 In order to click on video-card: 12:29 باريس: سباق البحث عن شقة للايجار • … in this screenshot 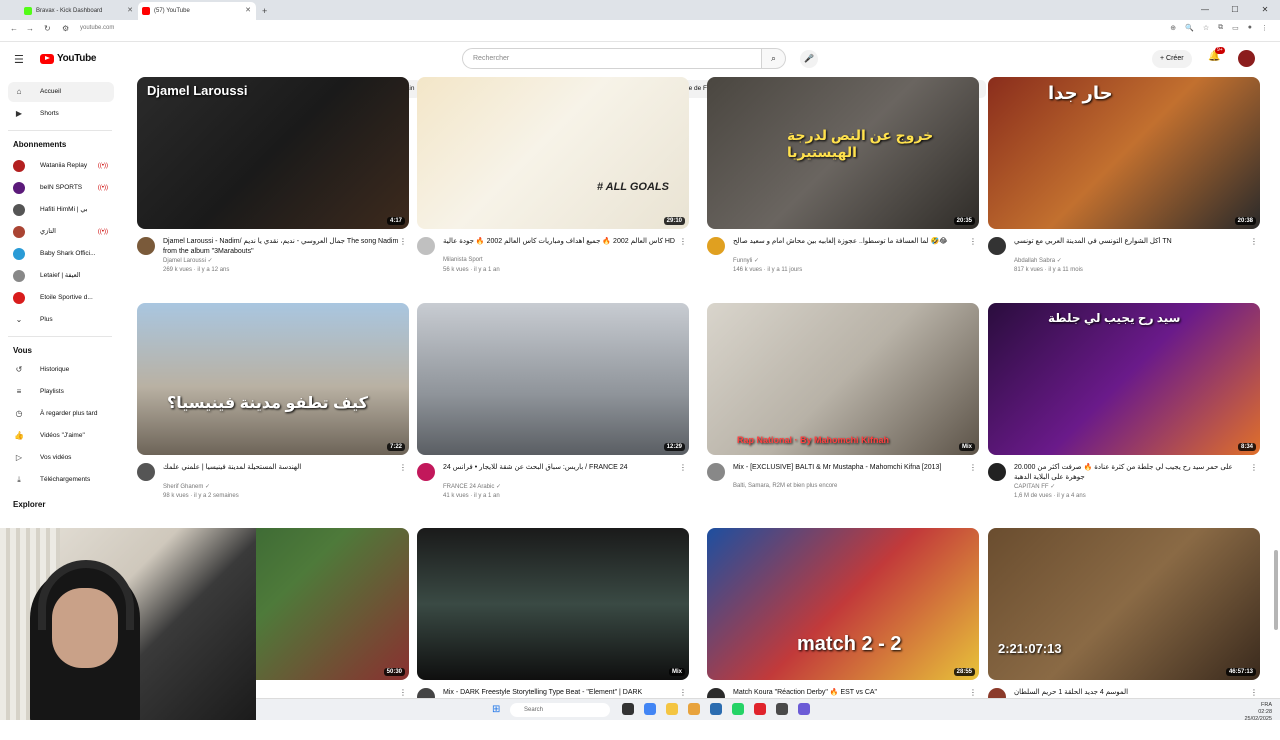, I will do `click(553, 409)`.